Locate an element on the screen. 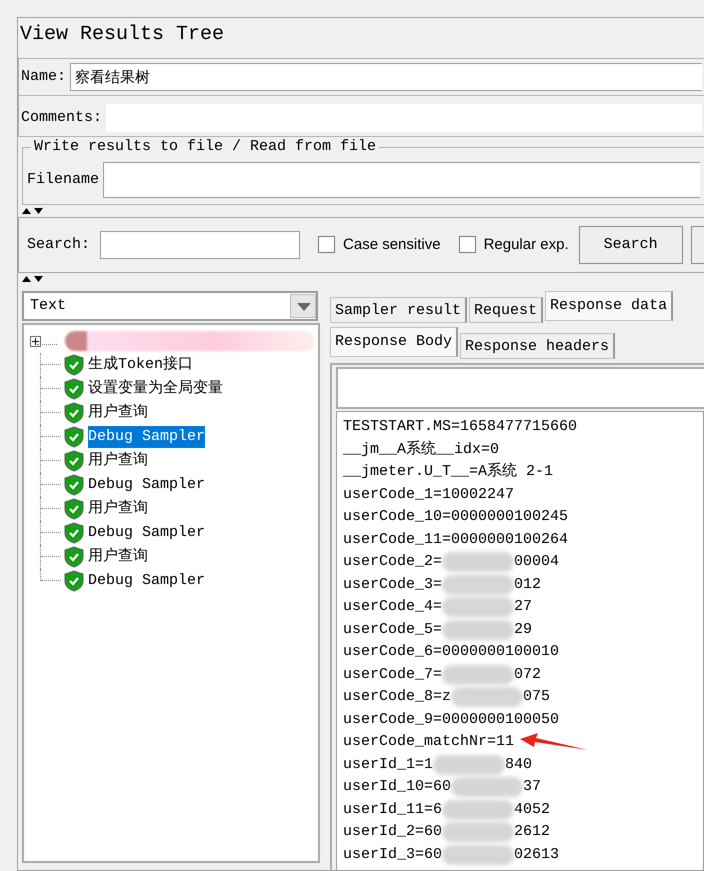  response-line: userId_3=60 is located at coordinates (392, 854).